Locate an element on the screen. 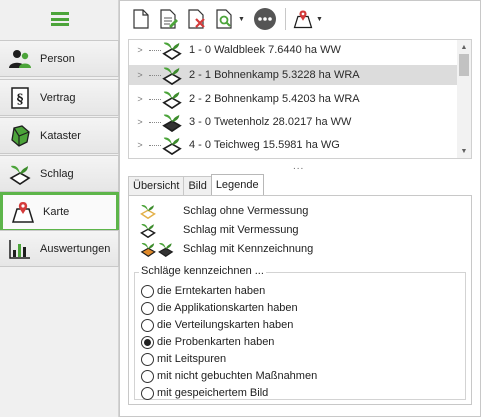 Image resolution: width=481 pixels, height=417 pixels. legend-label: Schlag mit Kennzeichnung is located at coordinates (248, 249).